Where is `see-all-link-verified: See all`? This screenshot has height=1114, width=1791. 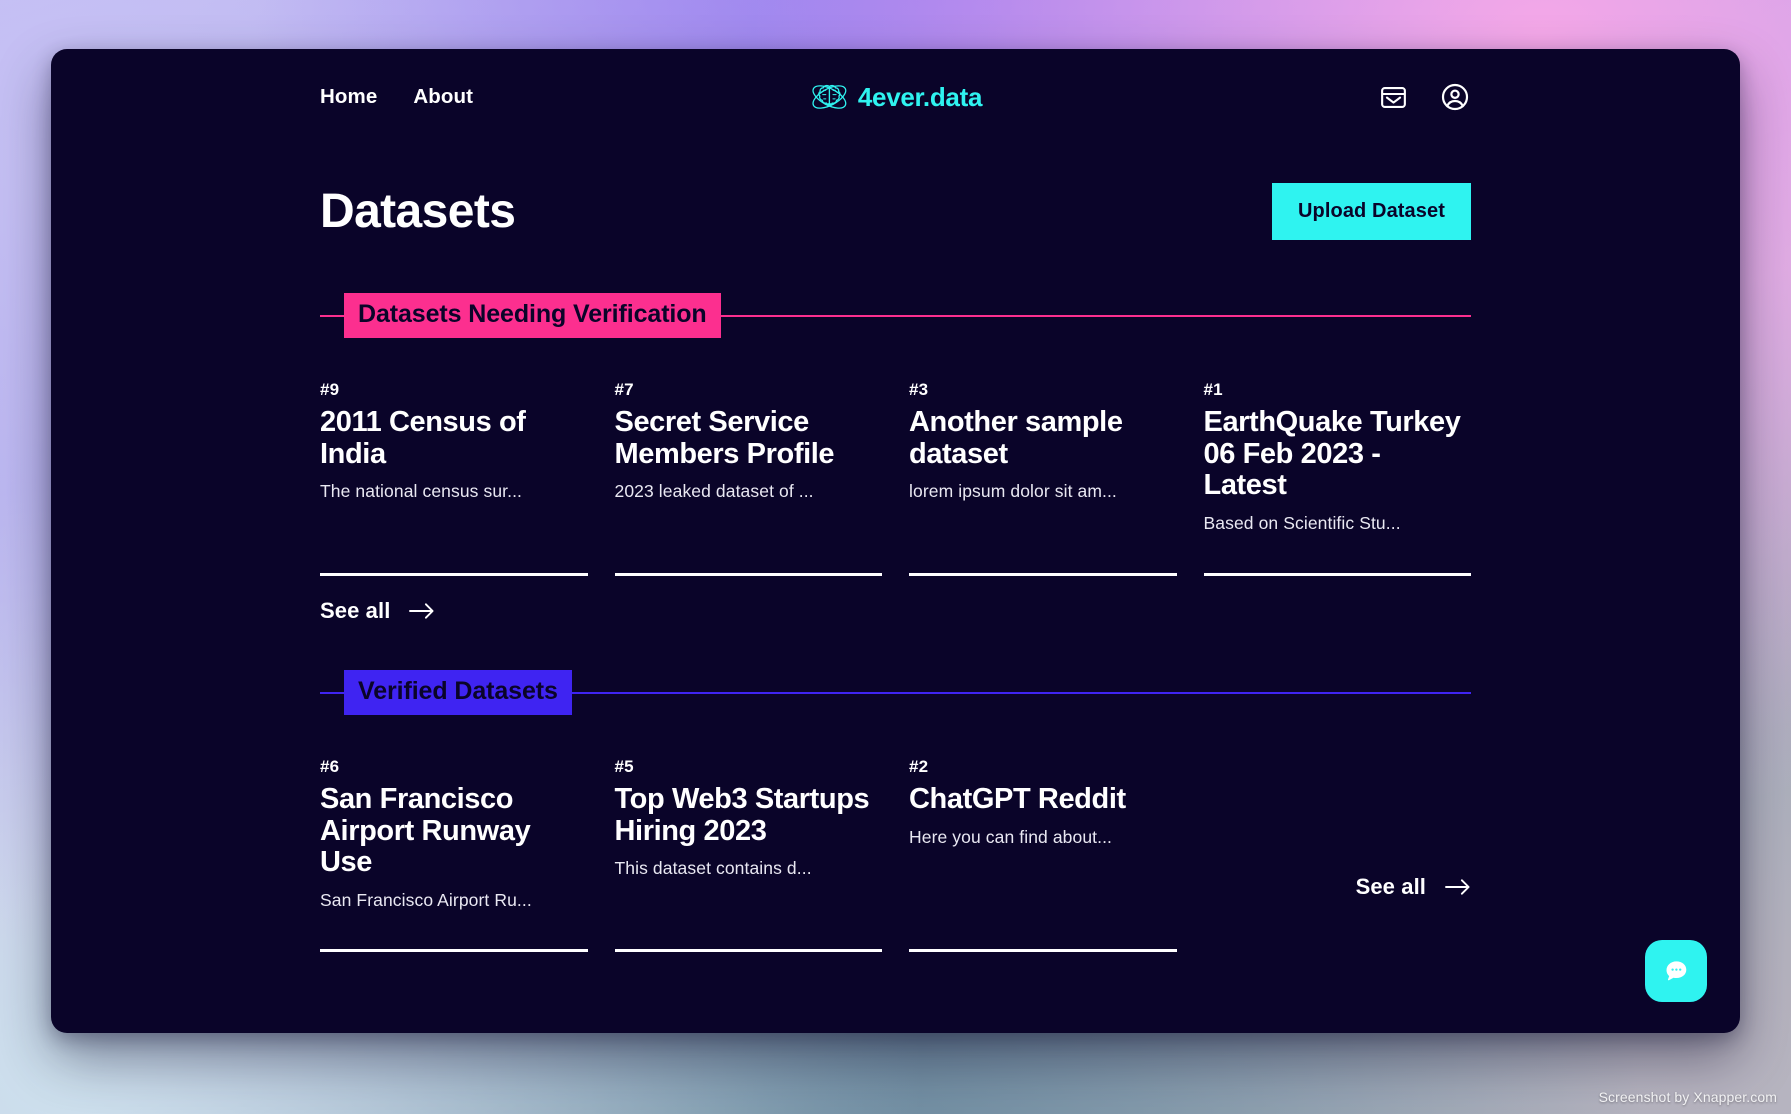
see-all-link-verified: See all is located at coordinates (1413, 887).